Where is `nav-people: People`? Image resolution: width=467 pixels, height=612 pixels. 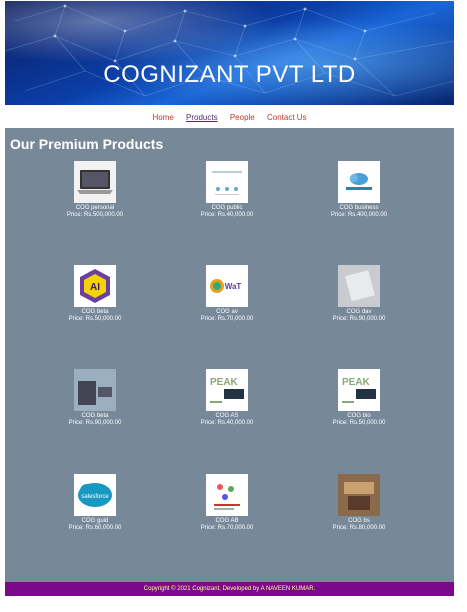
nav-people: People is located at coordinates (242, 118).